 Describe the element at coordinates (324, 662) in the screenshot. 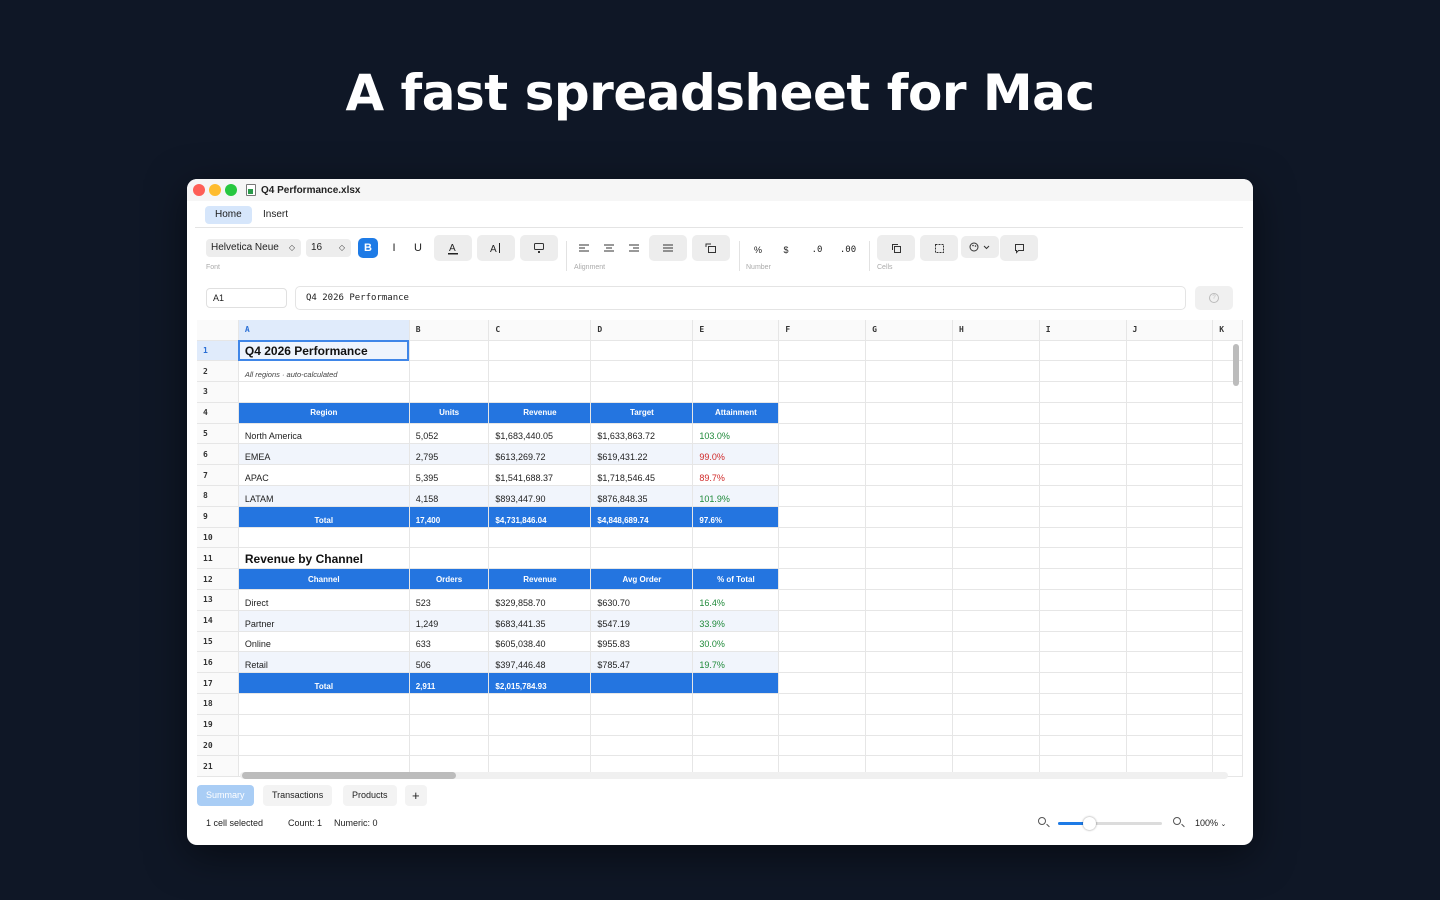

I see `cell: Retail` at that location.